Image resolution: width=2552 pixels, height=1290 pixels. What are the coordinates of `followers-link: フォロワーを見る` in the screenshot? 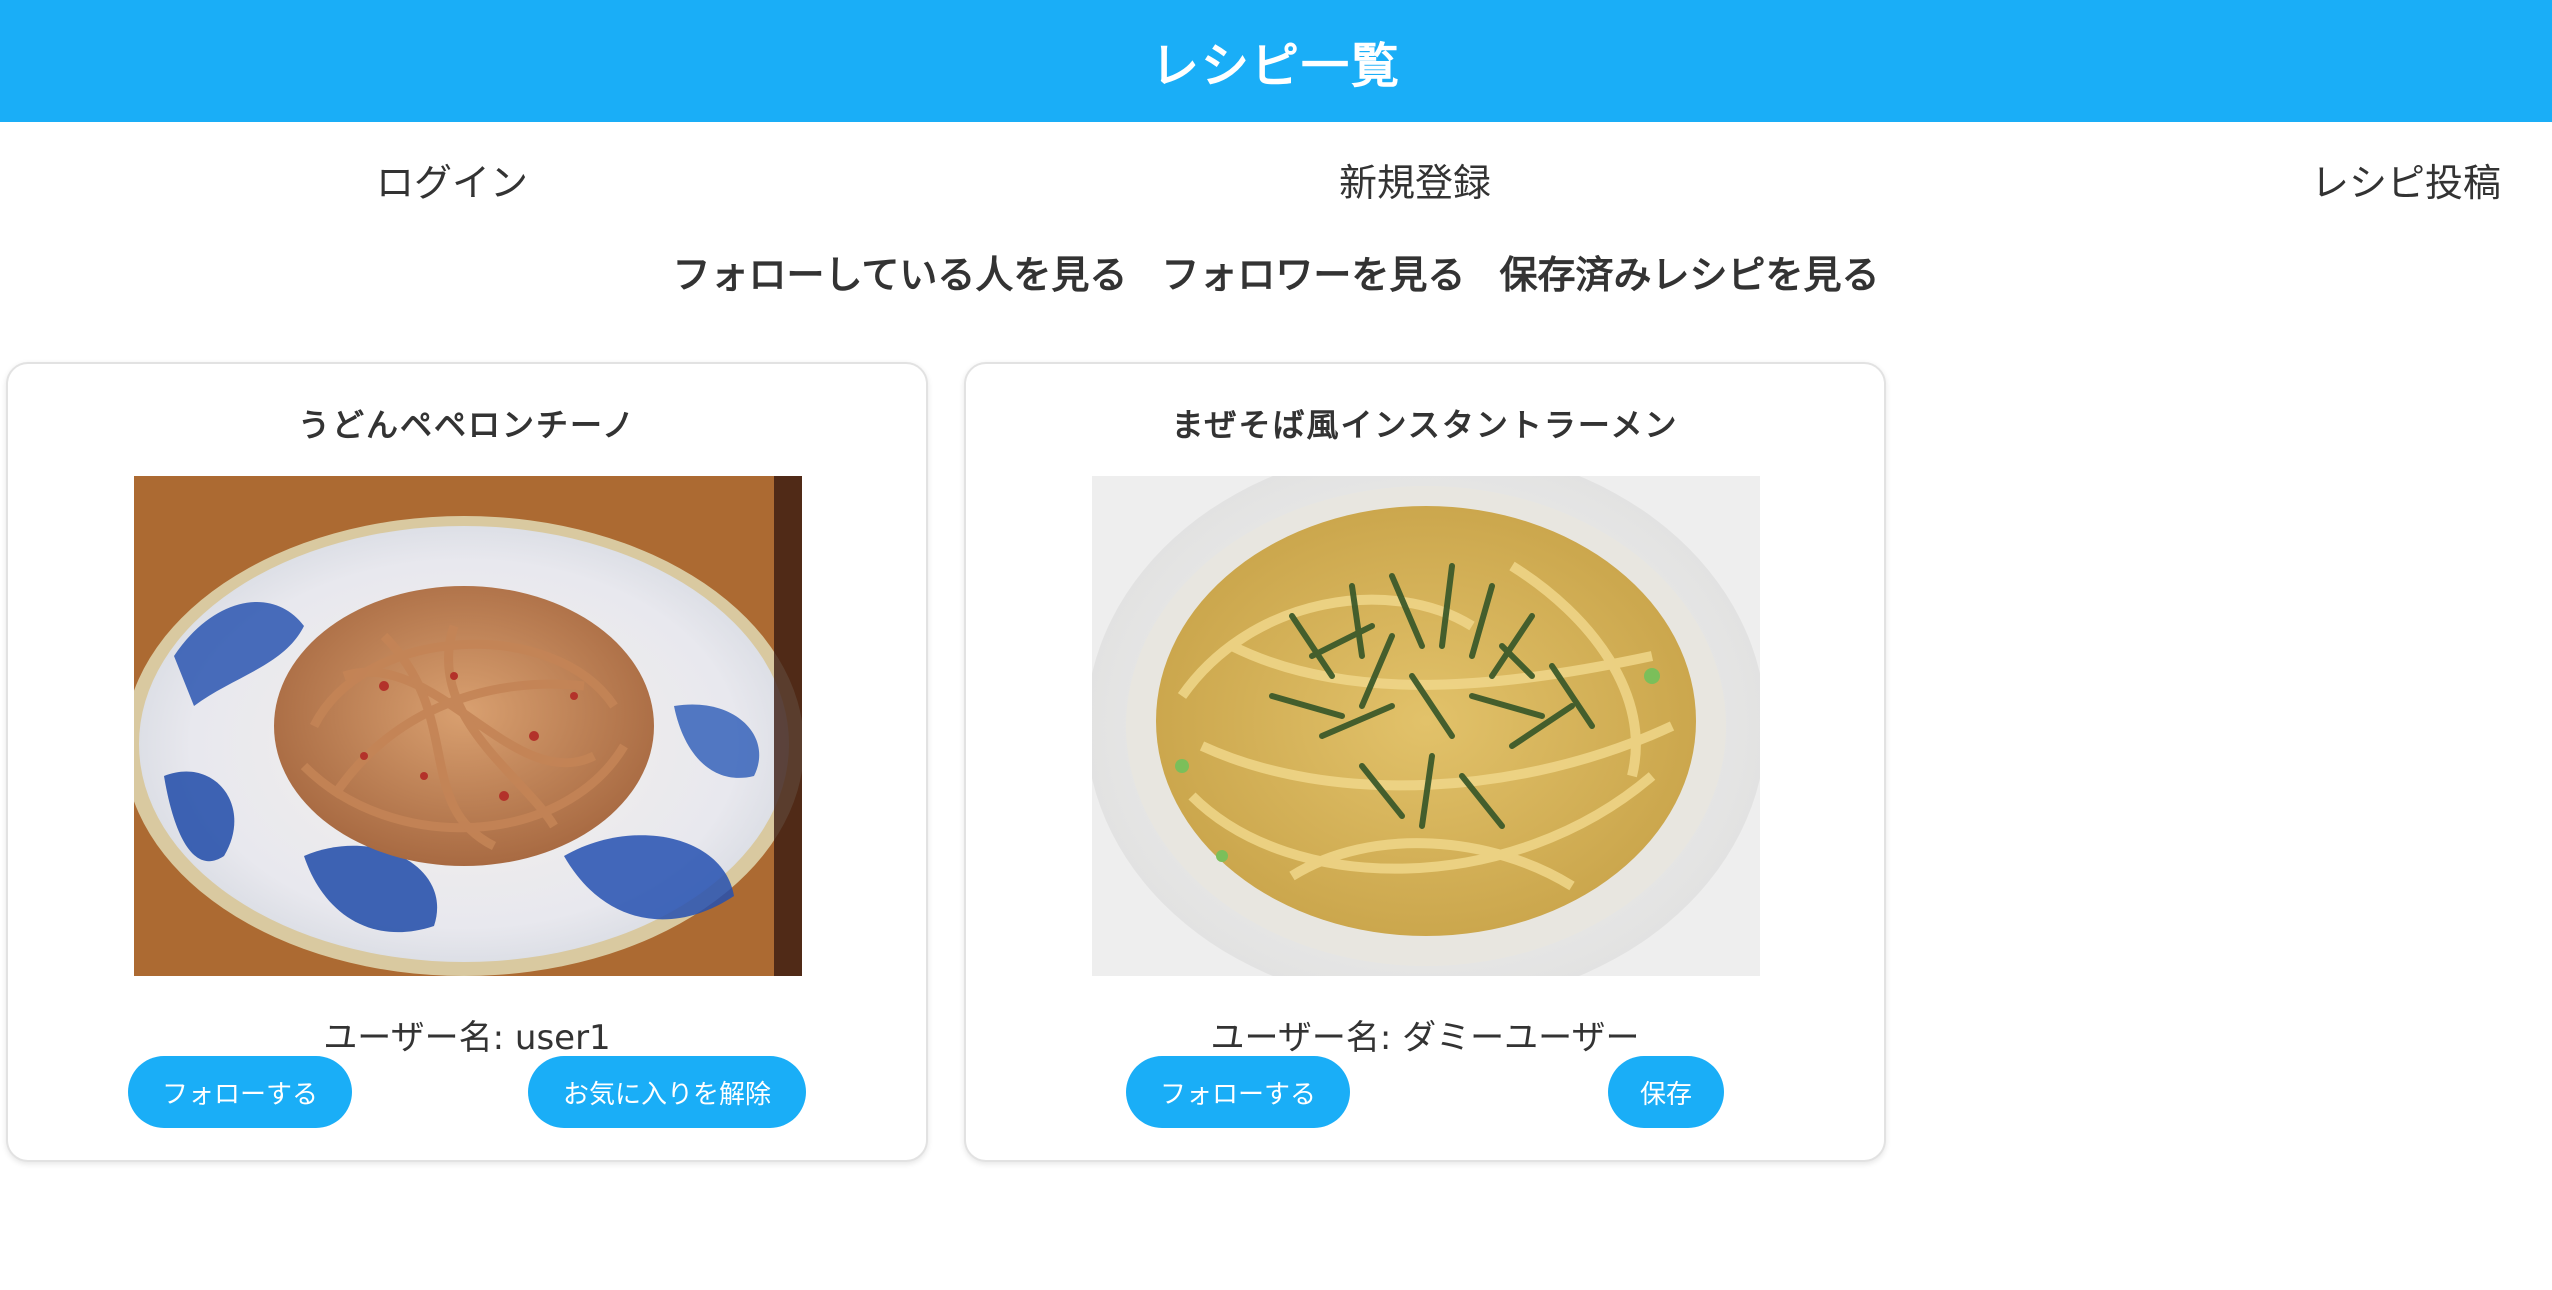 It's located at (1313, 271).